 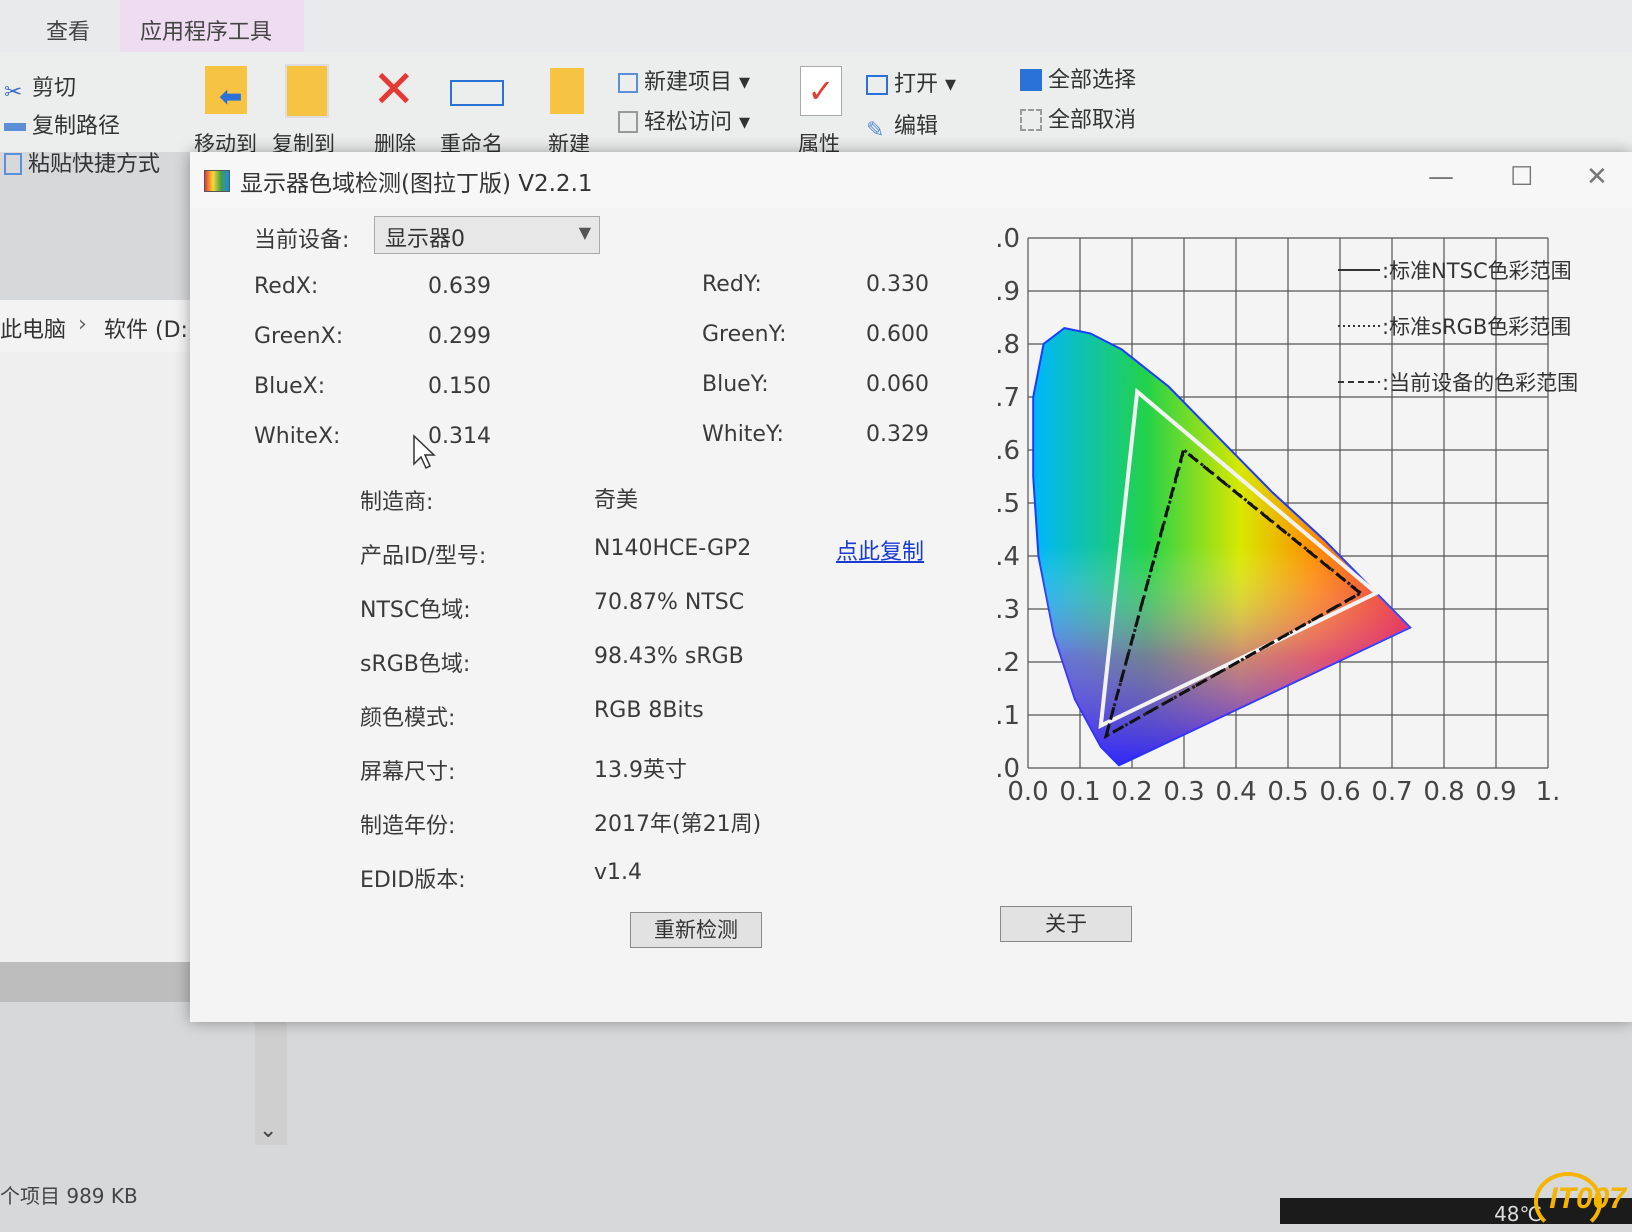 I want to click on y-tick-label: 0.1, so click(x=1009, y=716).